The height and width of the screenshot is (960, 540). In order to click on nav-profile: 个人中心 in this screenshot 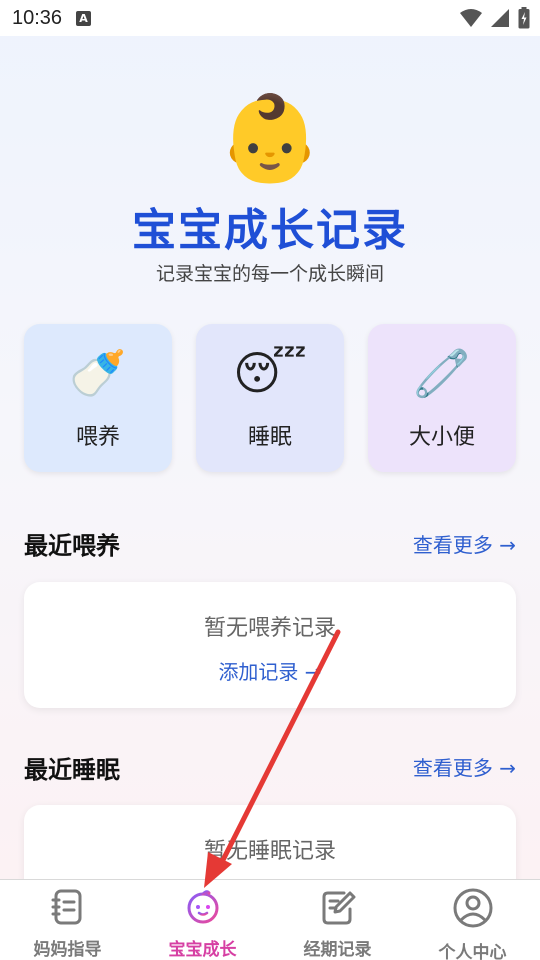, I will do `click(472, 920)`.